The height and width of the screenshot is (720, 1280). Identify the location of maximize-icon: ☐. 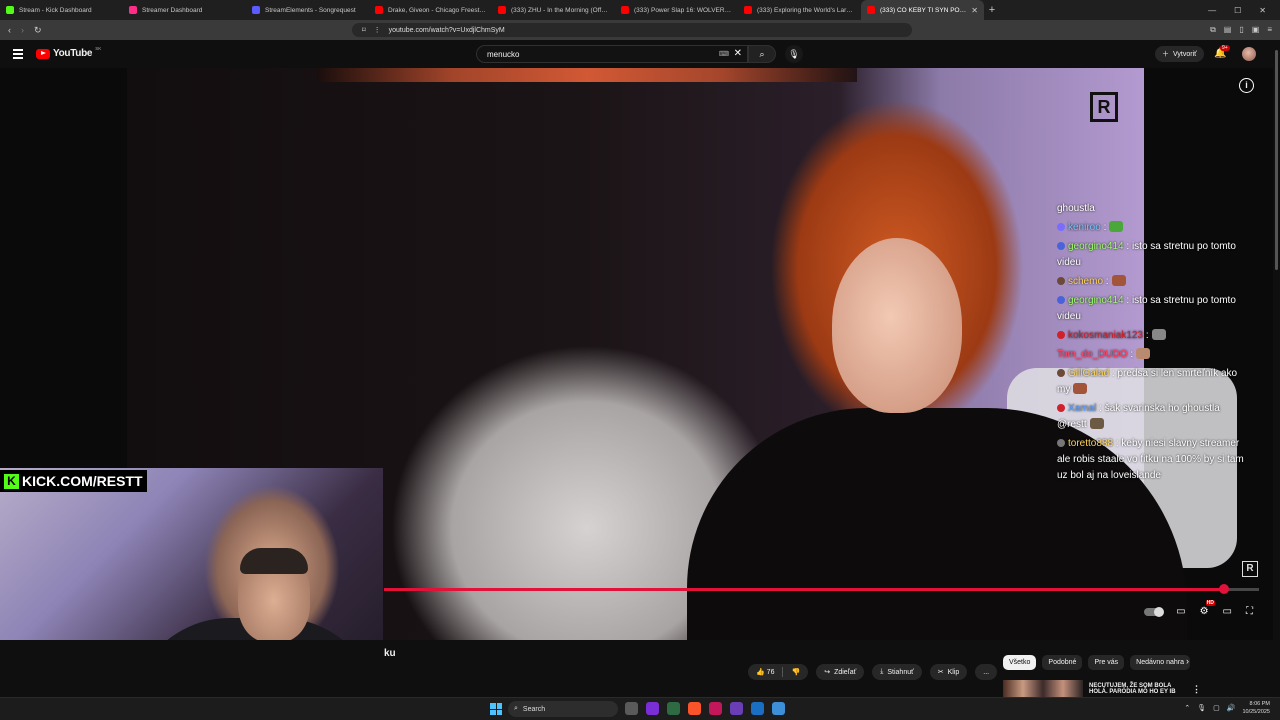
(1237, 10).